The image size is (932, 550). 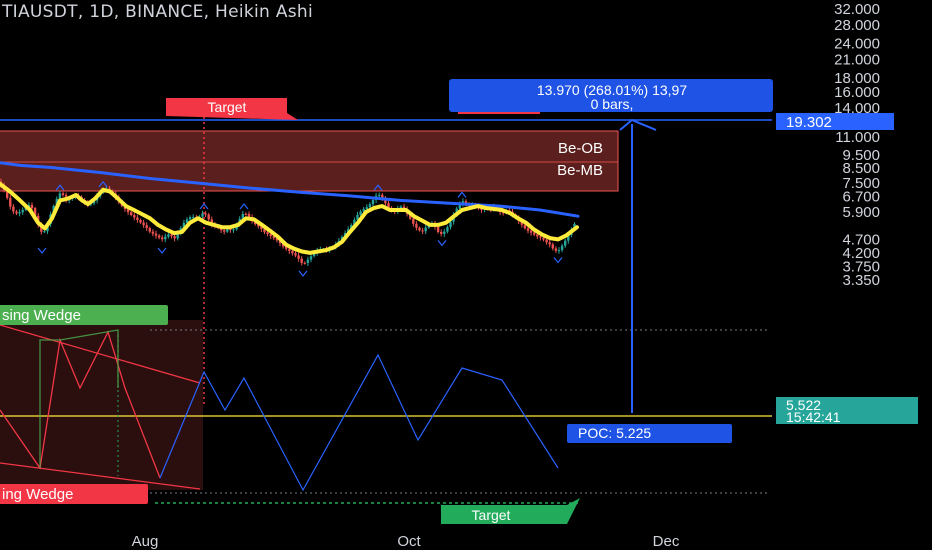 What do you see at coordinates (861, 280) in the screenshot?
I see `y-tick-label: 3.350` at bounding box center [861, 280].